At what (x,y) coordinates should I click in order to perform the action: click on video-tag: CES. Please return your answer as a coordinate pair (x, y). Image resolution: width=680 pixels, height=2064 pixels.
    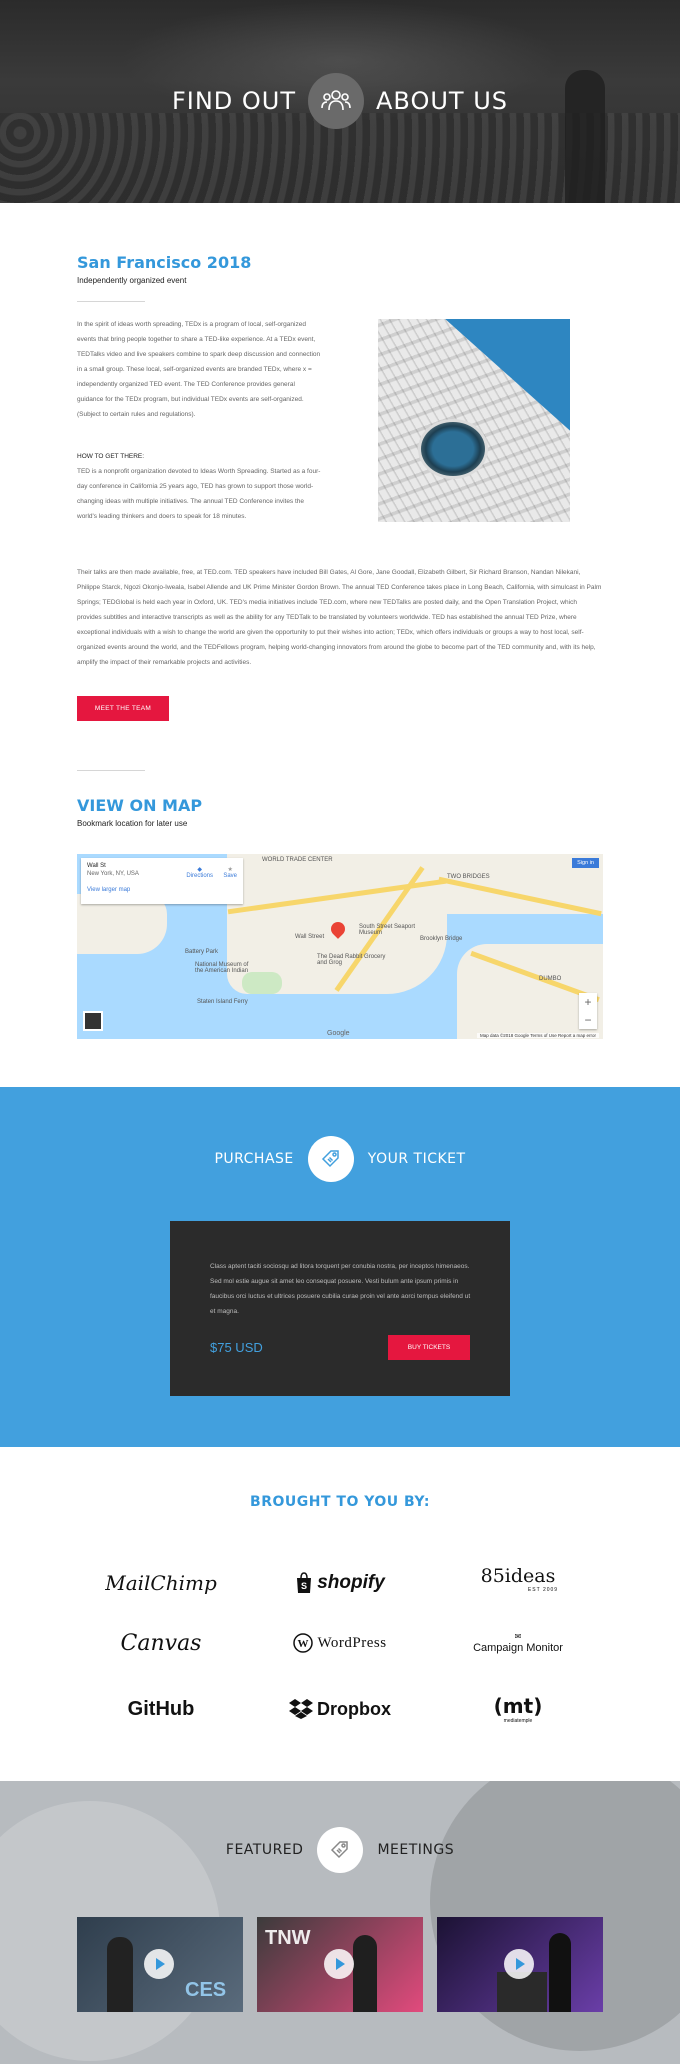
    Looking at the image, I should click on (206, 1990).